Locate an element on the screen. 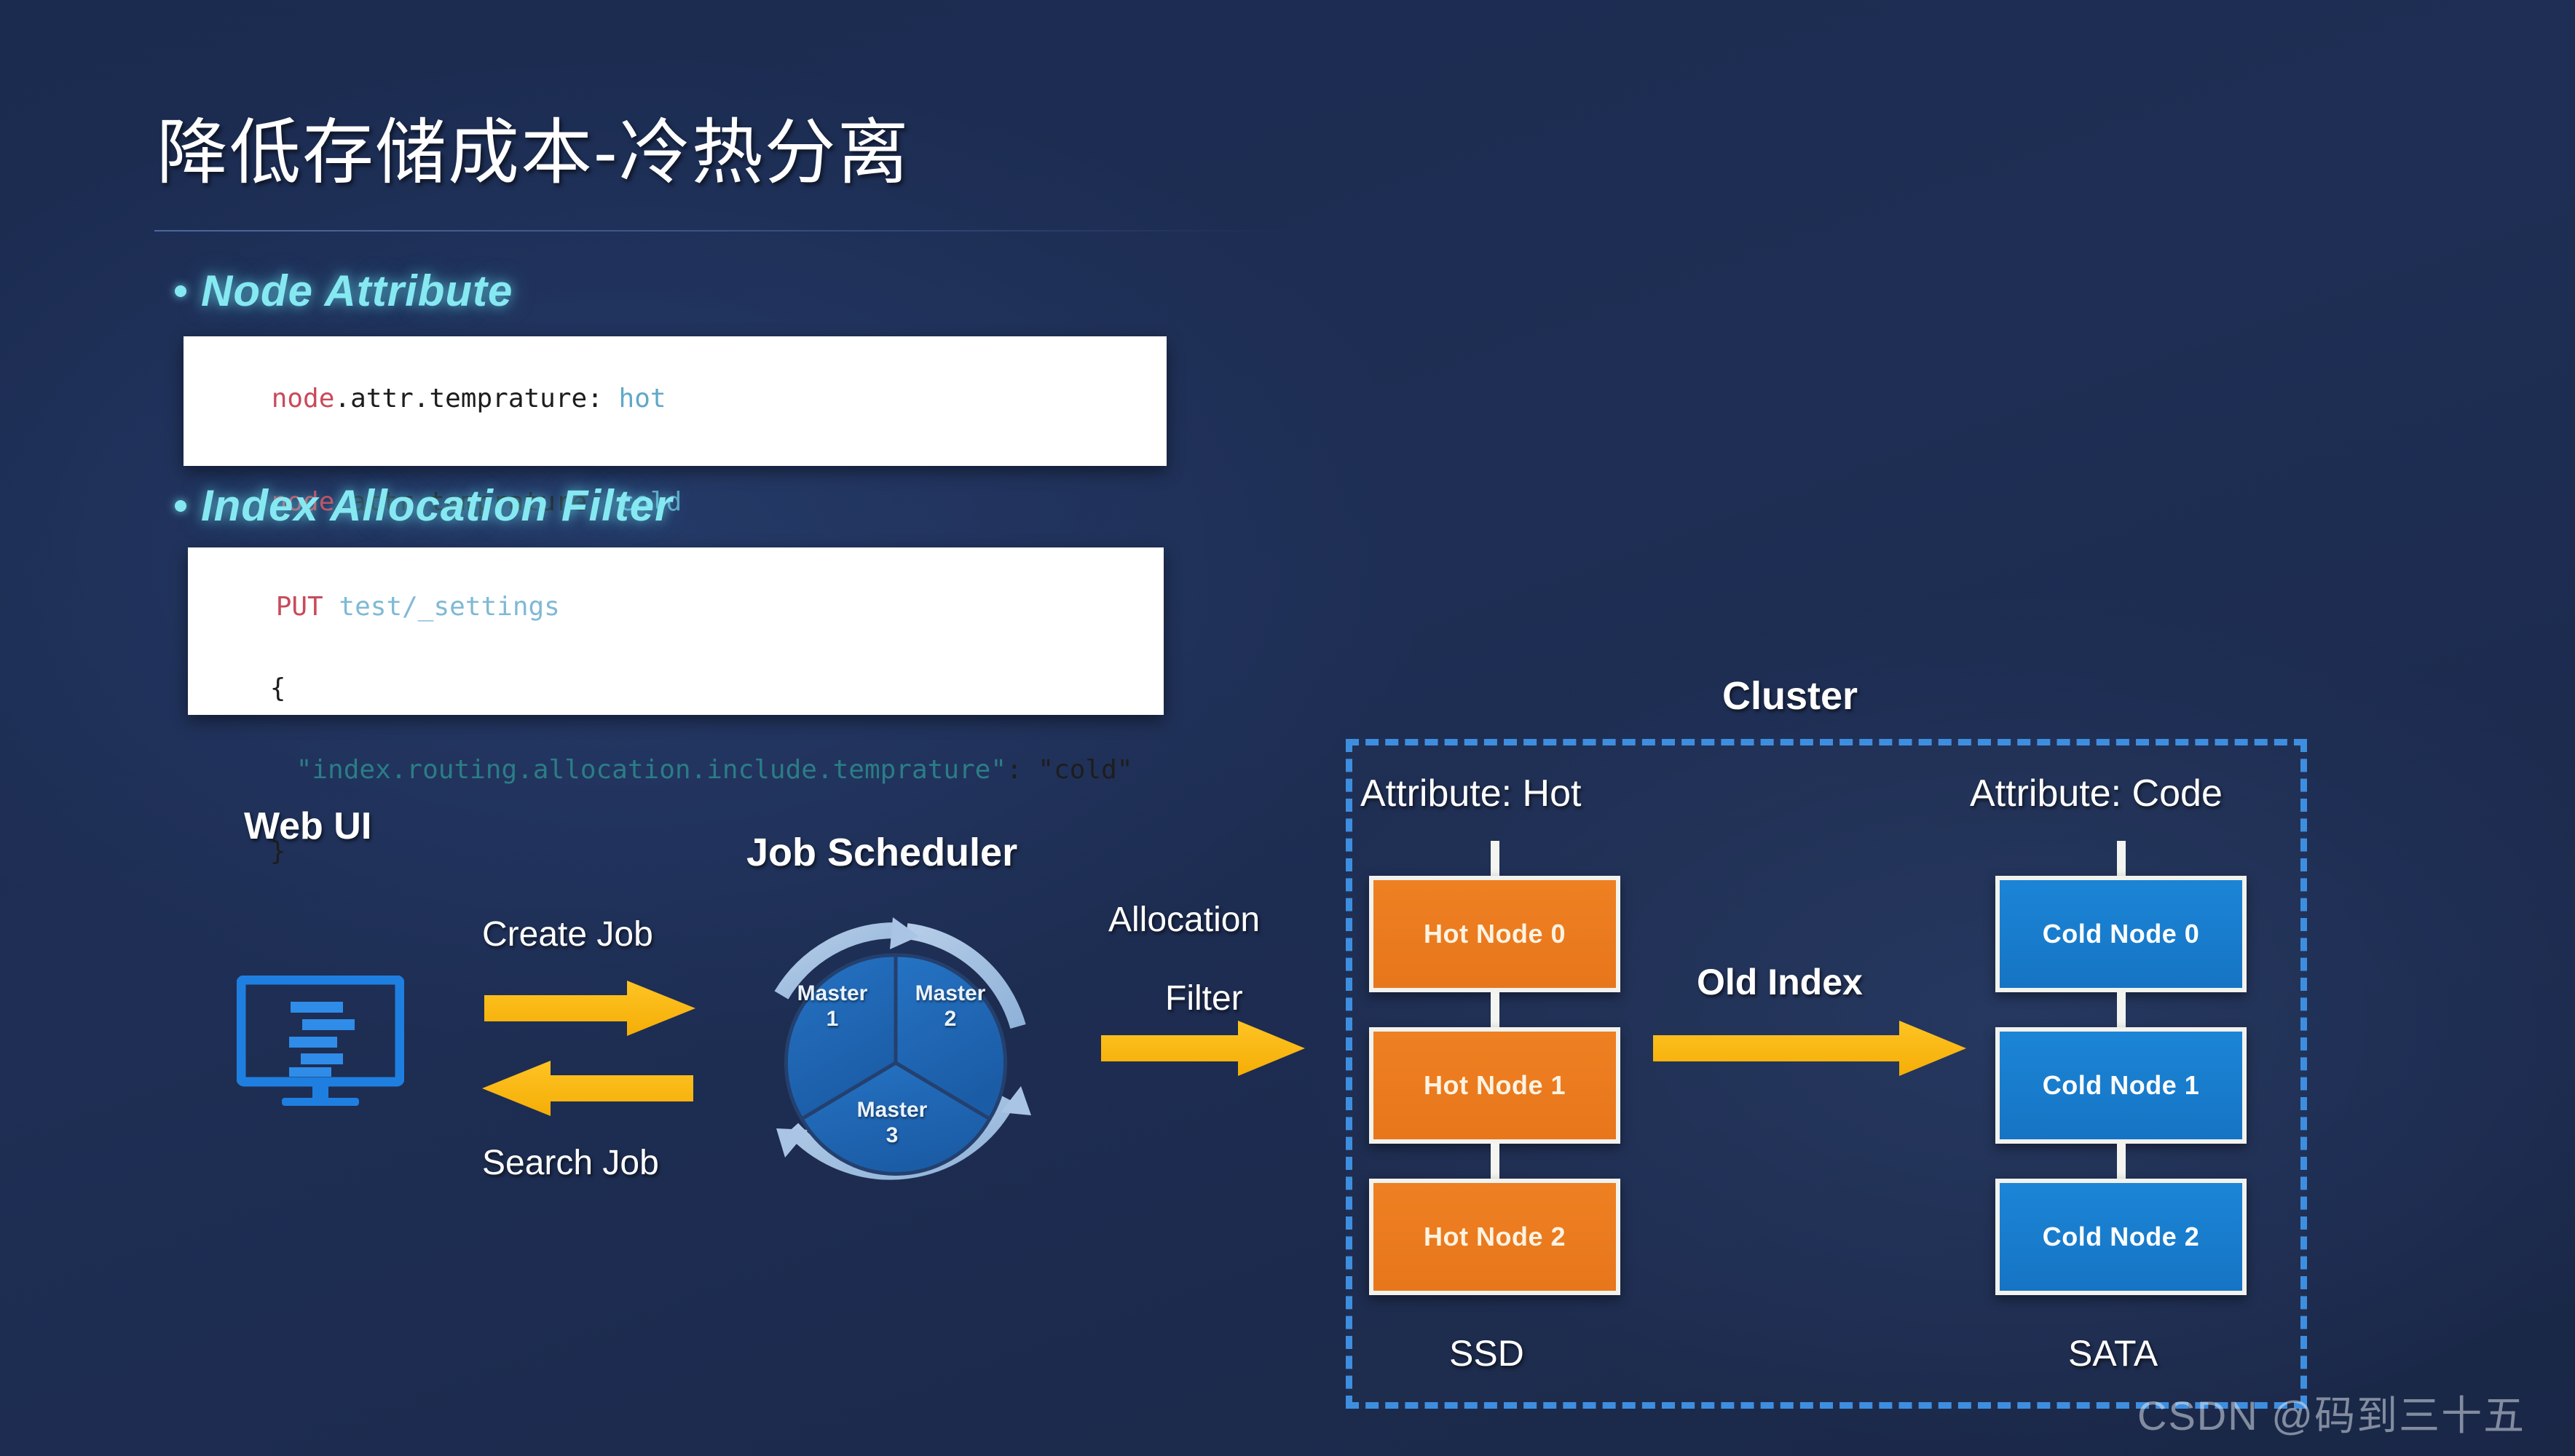 This screenshot has width=2575, height=1456. cold-node-box: Cold Node 2 is located at coordinates (2121, 1237).